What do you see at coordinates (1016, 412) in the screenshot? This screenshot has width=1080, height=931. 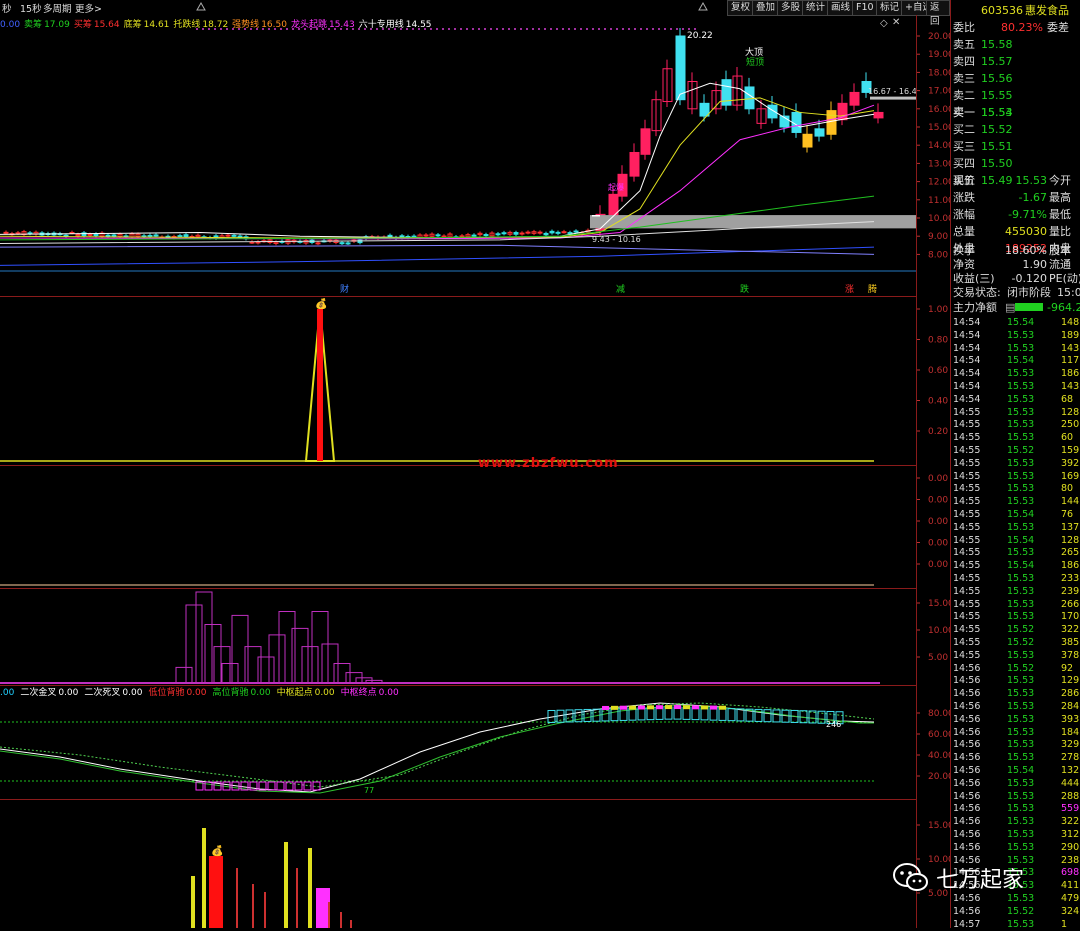 I see `tick-row: 14:55 15.53 128` at bounding box center [1016, 412].